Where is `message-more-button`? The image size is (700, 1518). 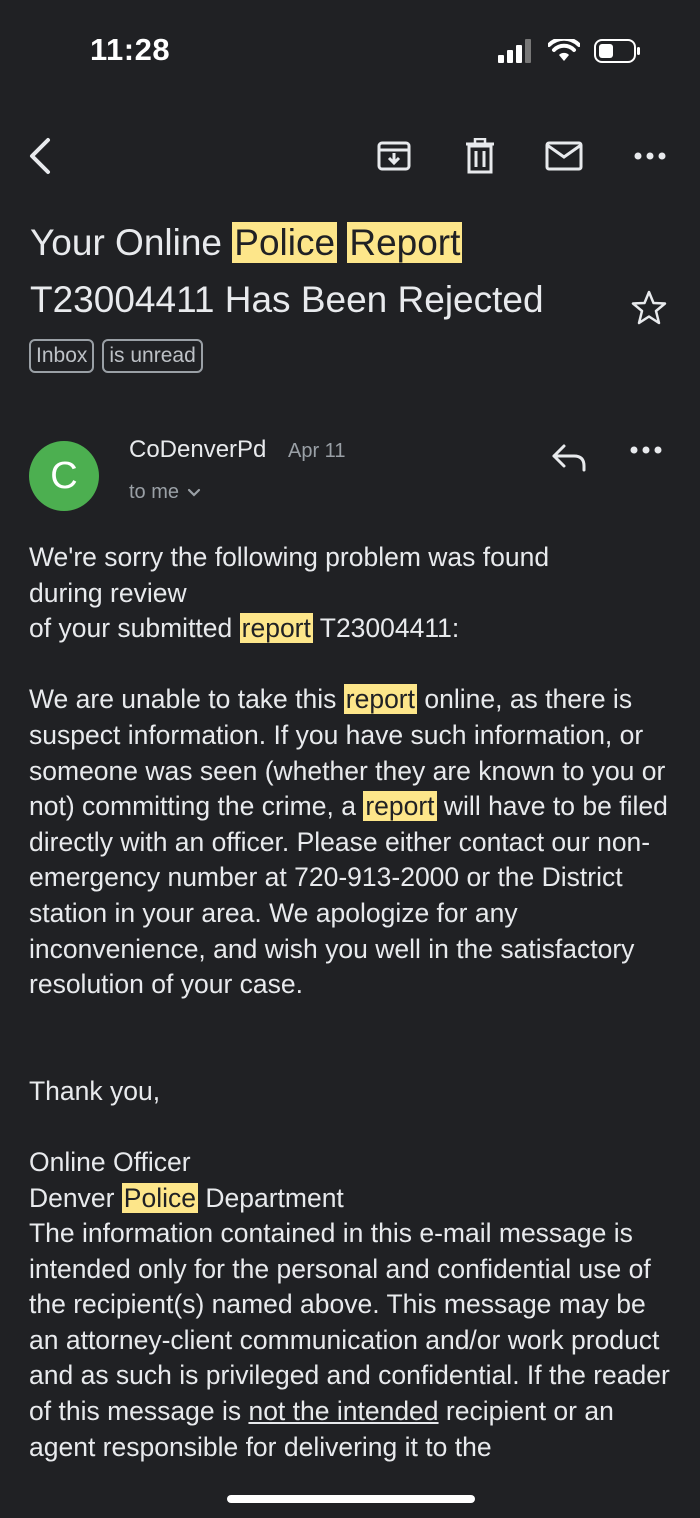
message-more-button is located at coordinates (646, 451).